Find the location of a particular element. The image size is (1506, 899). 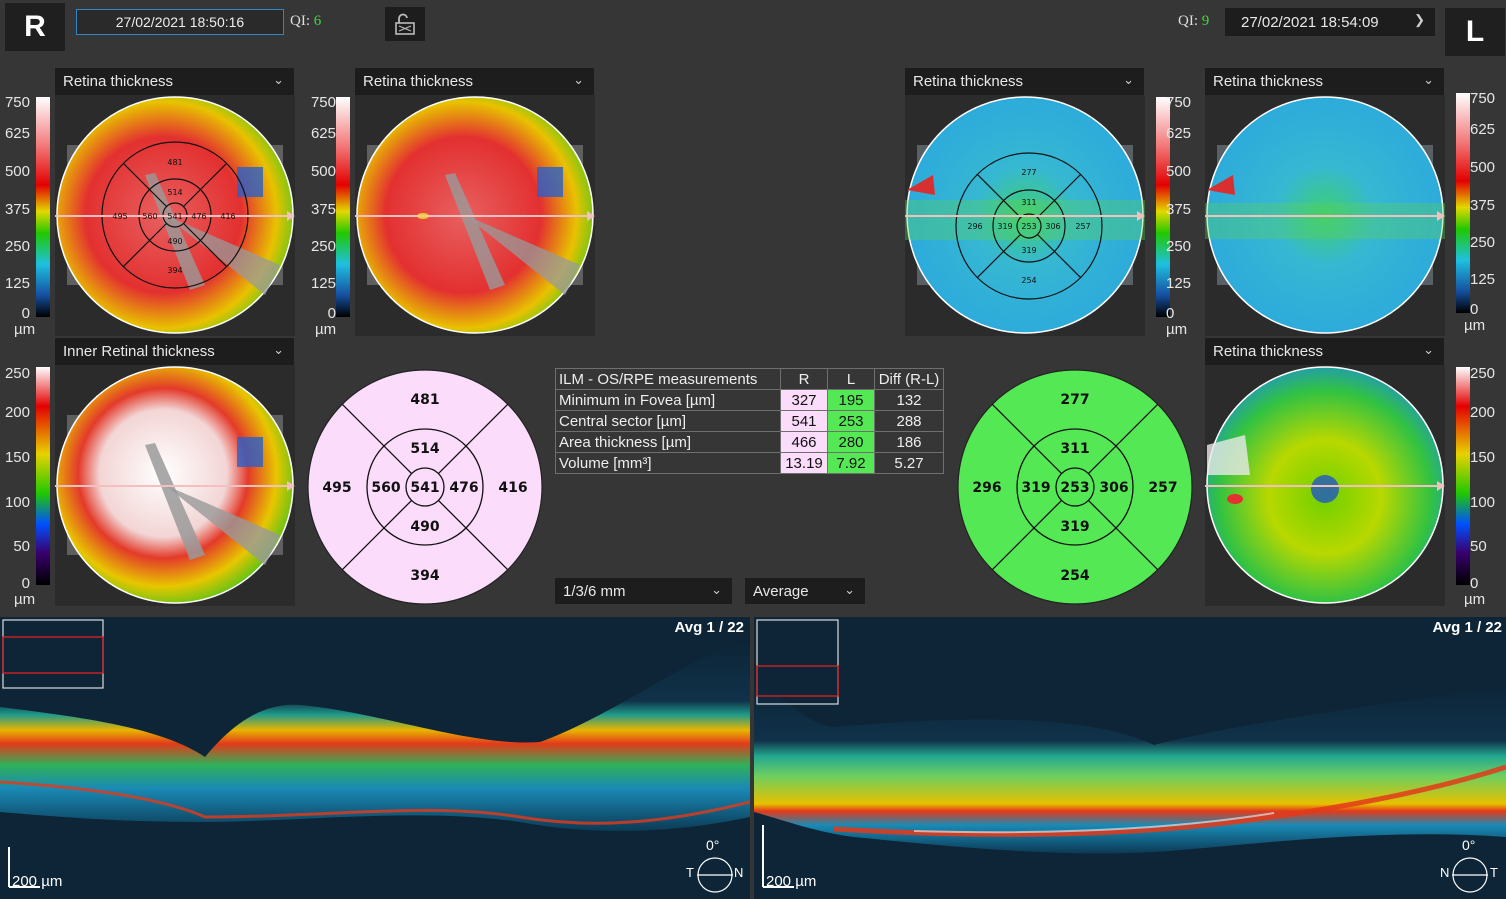

left-a-sector-bottom: 254 is located at coordinates (1028, 280).